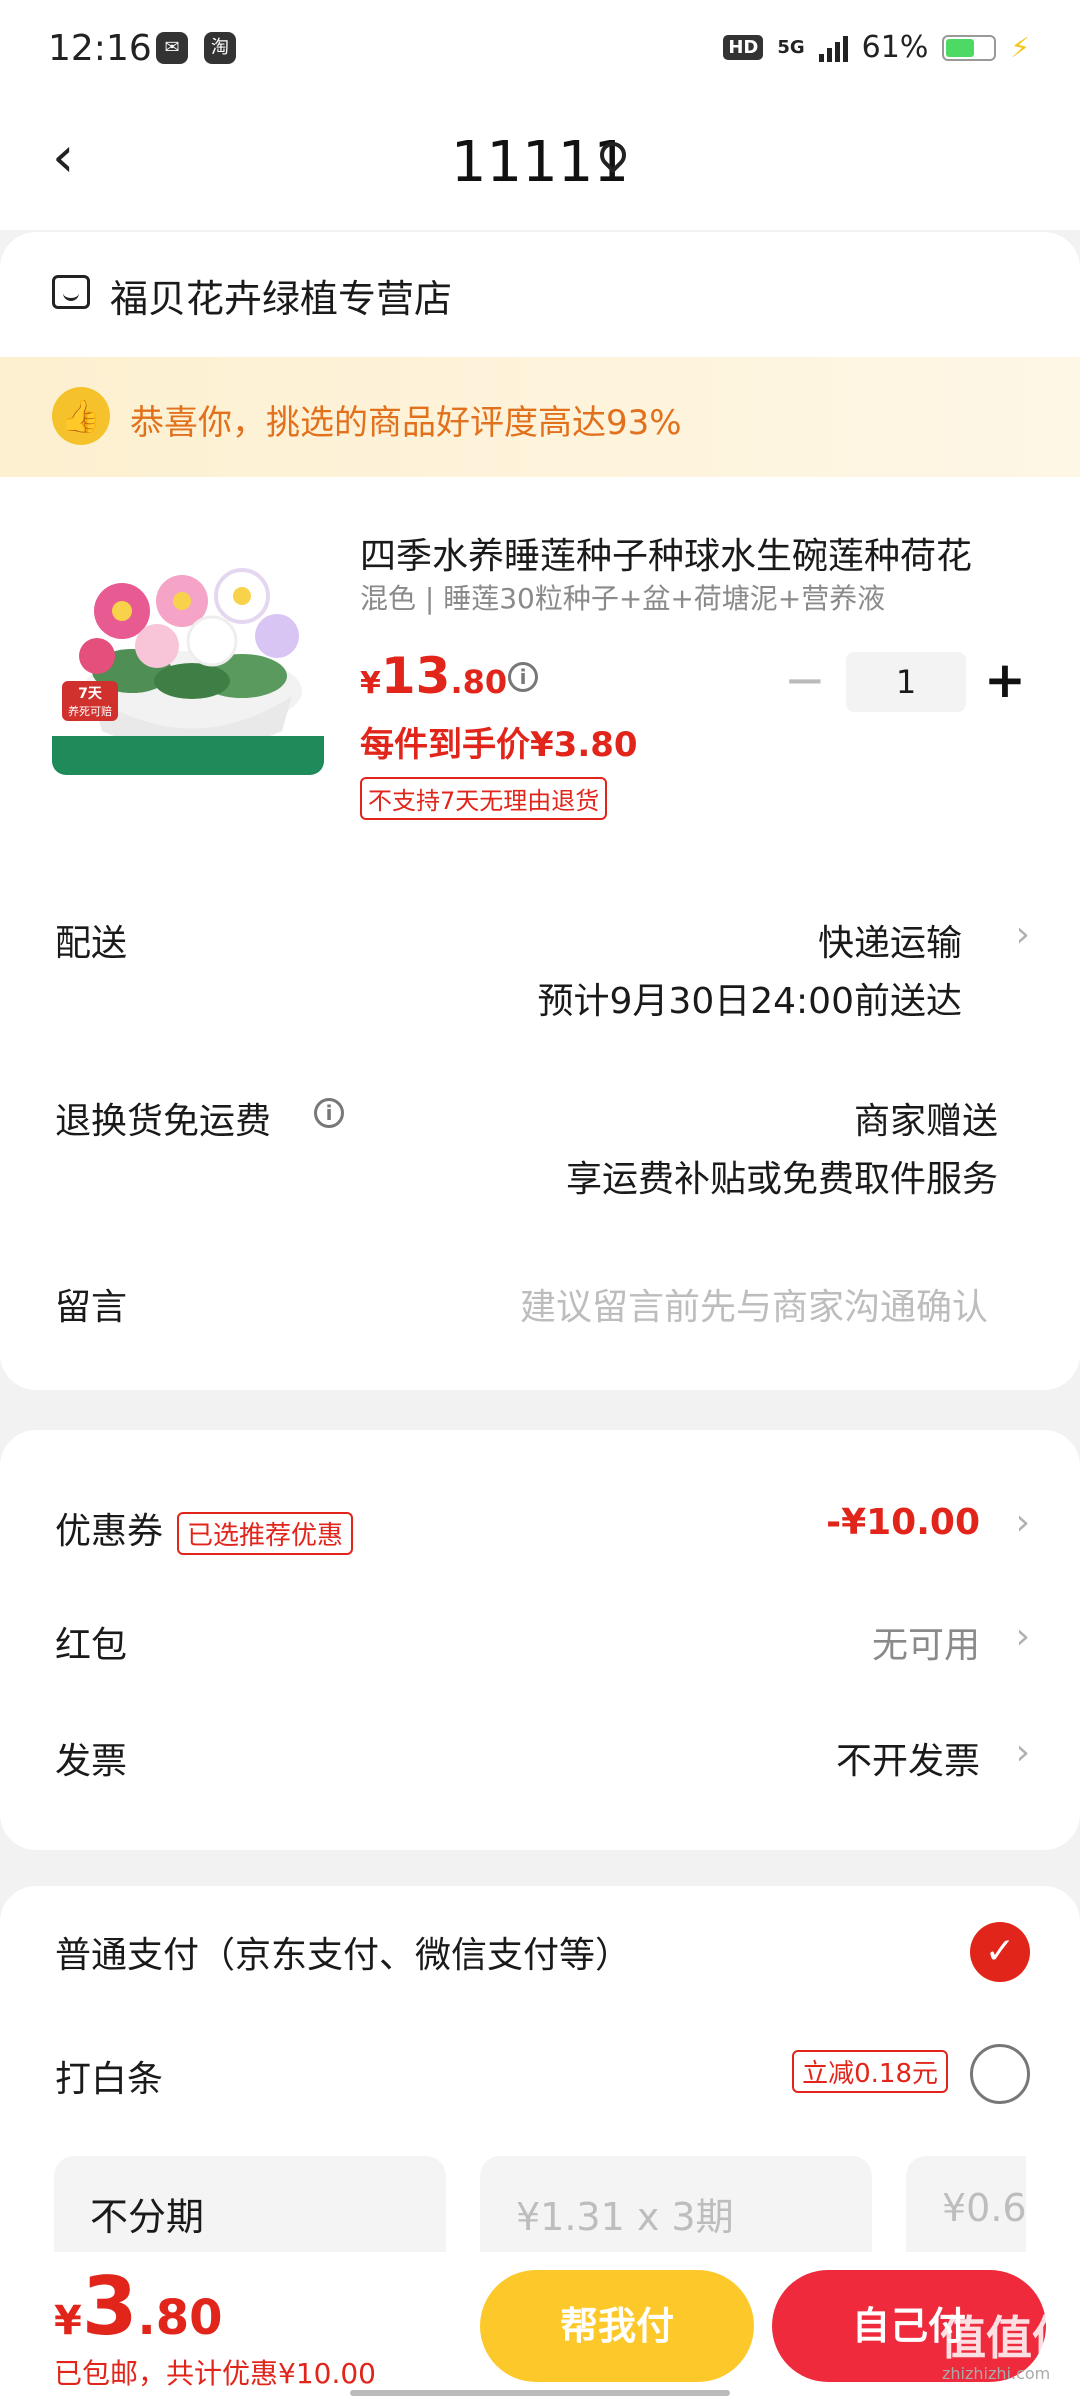 The image size is (1080, 2400). Describe the element at coordinates (1000, 2074) in the screenshot. I see `radio-unselected-icon` at that location.